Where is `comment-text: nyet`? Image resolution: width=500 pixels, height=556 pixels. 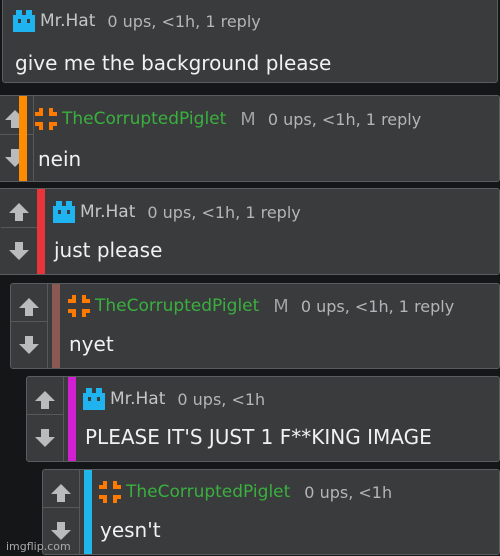
comment-text: nyet is located at coordinates (91, 344).